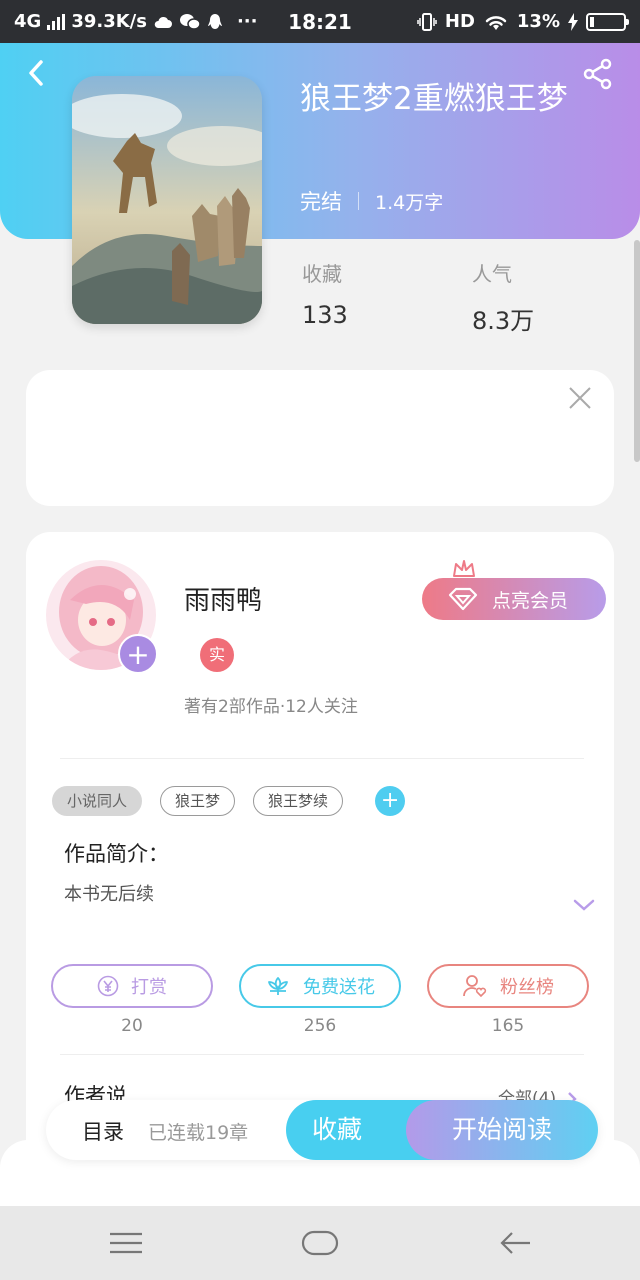 The image size is (640, 1280). Describe the element at coordinates (109, 21) in the screenshot. I see `network-speed: 39.3K/s` at that location.